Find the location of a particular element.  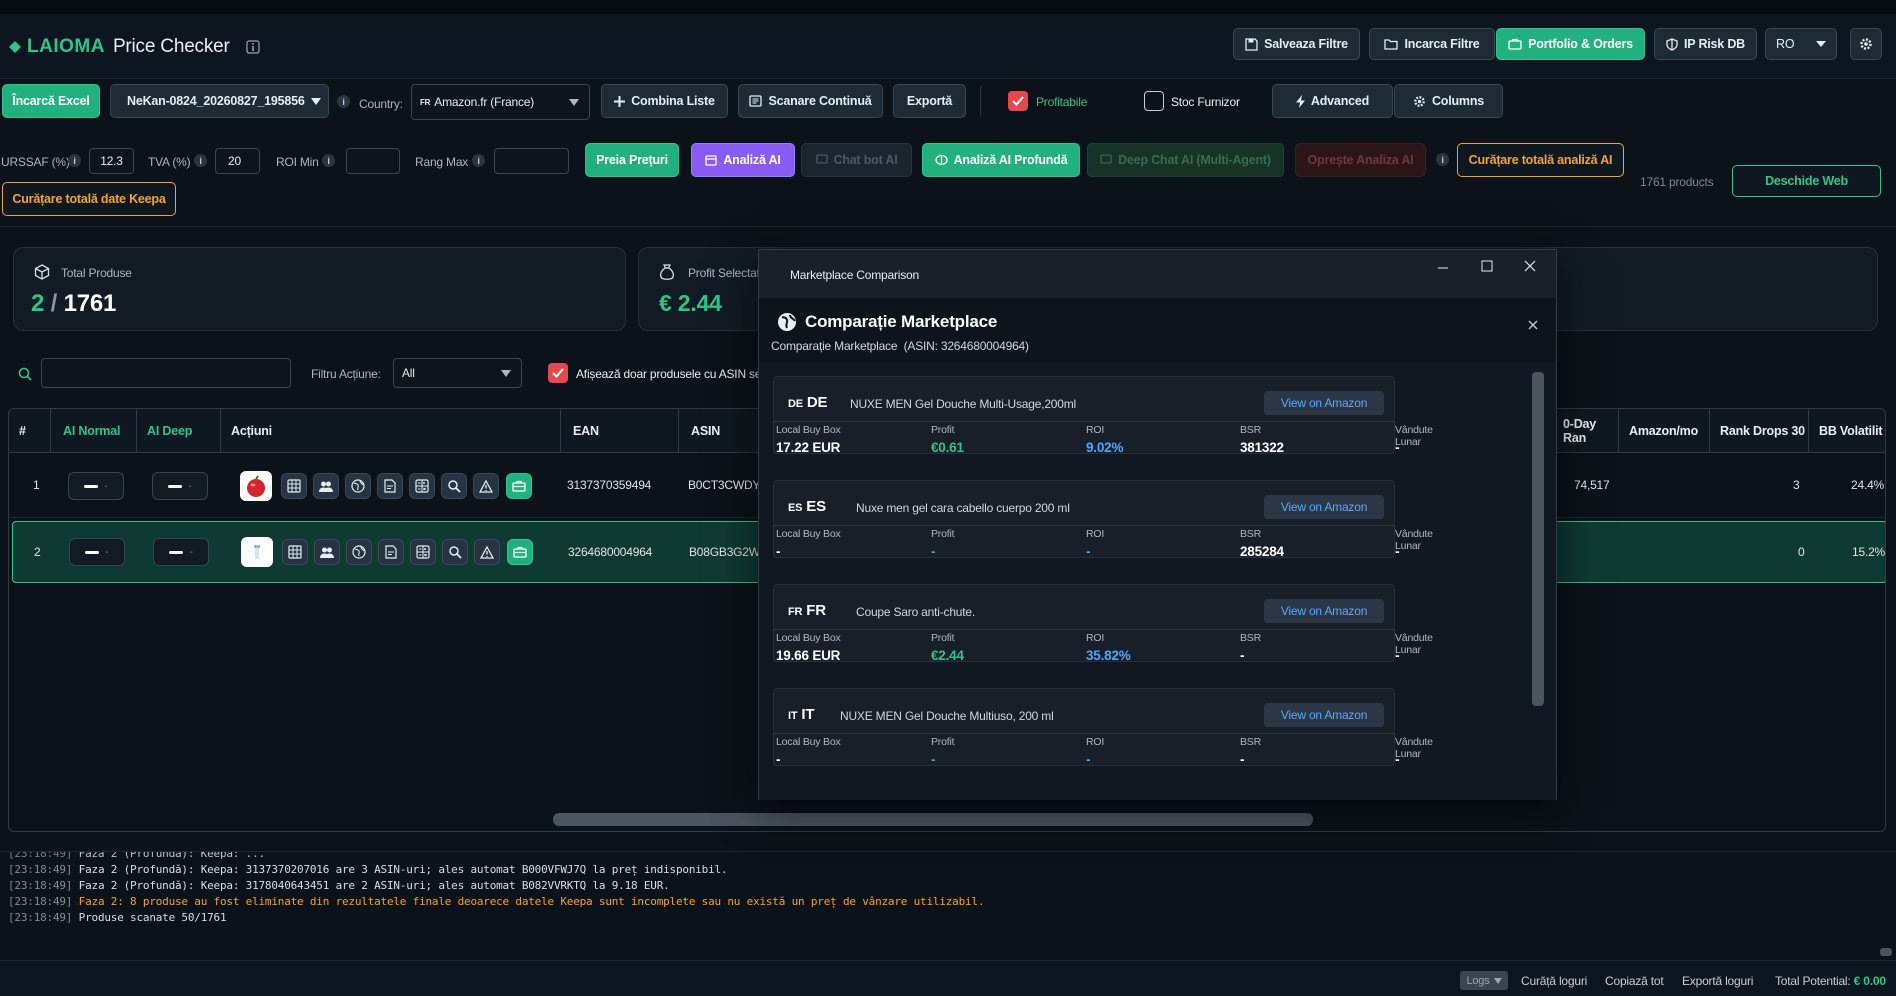

fetch-prices-button: Preia Prețuri is located at coordinates (632, 160).